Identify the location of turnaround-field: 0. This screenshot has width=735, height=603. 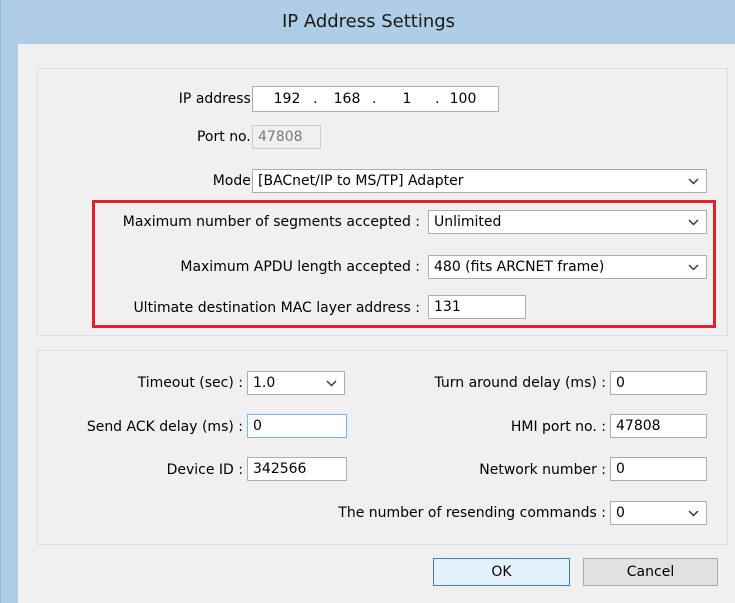
(658, 383).